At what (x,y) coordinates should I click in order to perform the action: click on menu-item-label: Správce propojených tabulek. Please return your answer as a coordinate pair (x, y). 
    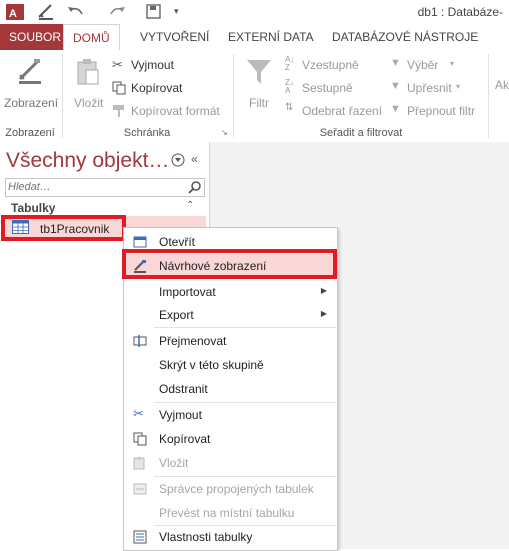
    Looking at the image, I should click on (236, 489).